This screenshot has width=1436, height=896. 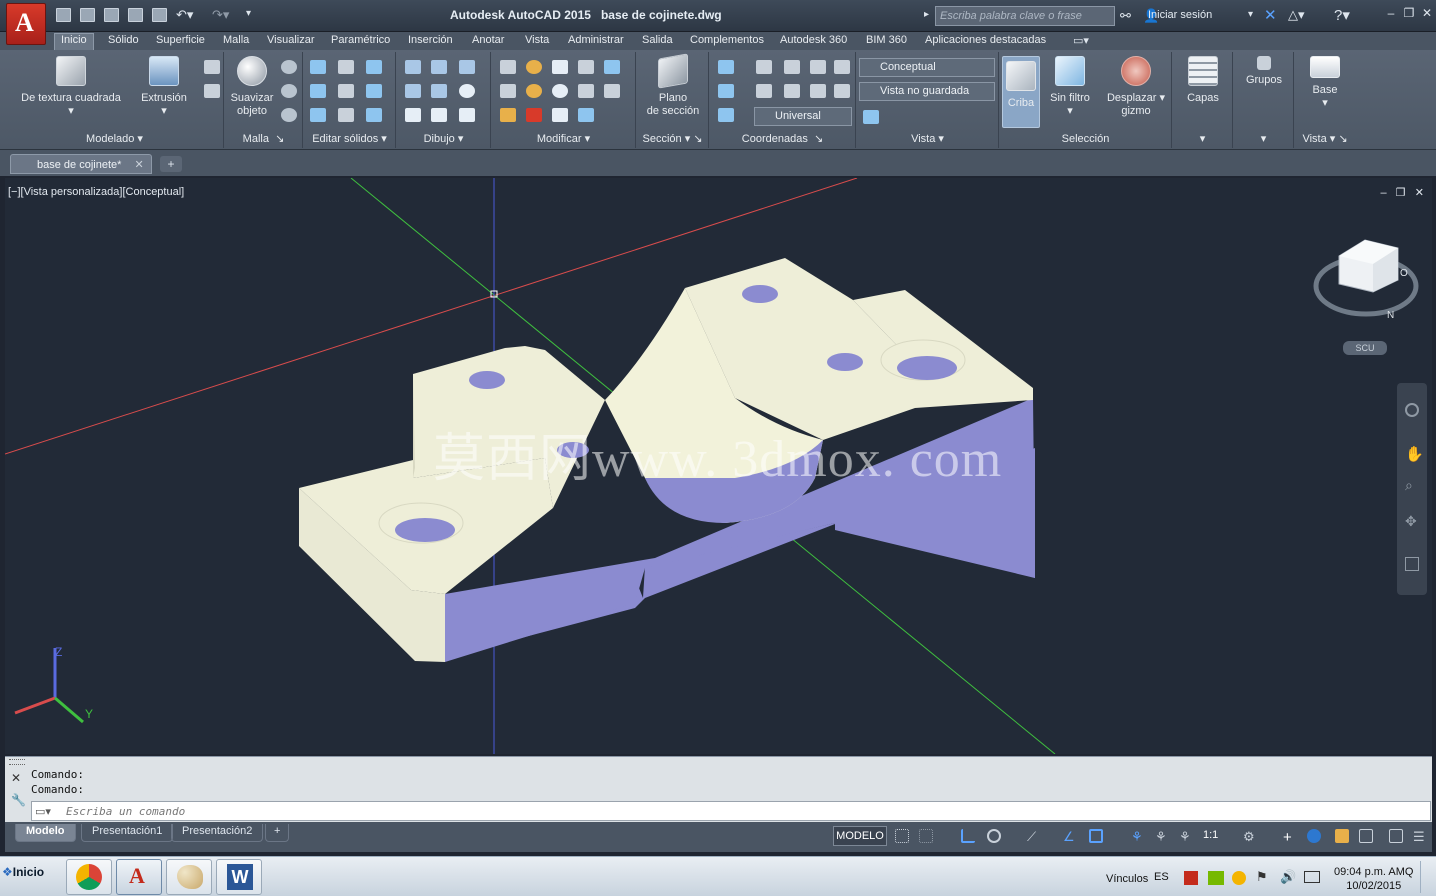 I want to click on smooth-object-button: Suavizar objeto, so click(x=252, y=87).